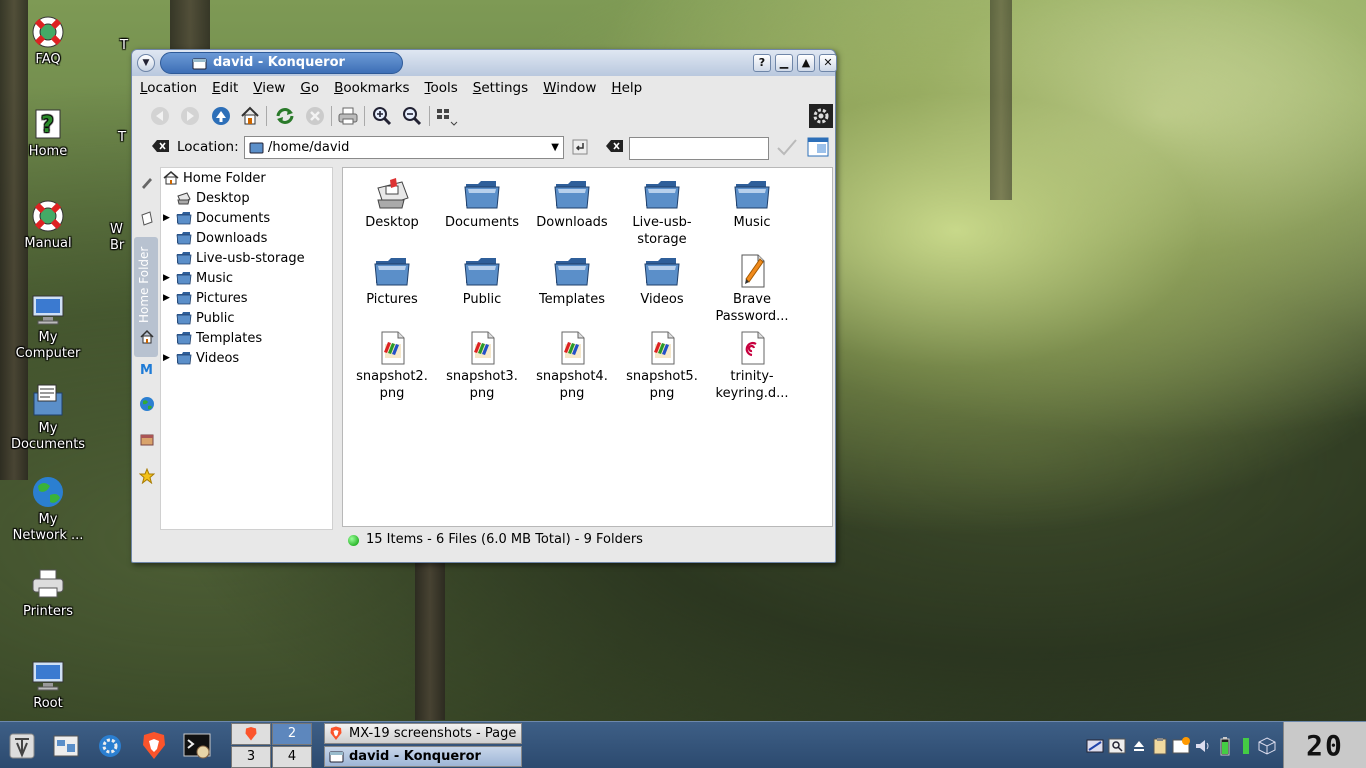 The height and width of the screenshot is (768, 1366). Describe the element at coordinates (154, 746) in the screenshot. I see `brave-launcher` at that location.